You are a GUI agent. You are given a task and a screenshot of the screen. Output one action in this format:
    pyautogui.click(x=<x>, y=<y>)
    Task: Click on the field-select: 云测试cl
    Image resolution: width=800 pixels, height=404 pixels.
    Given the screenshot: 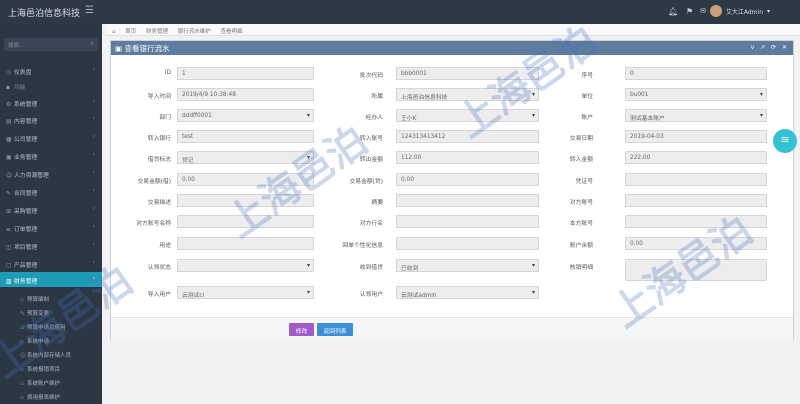 What is the action you would take?
    pyautogui.click(x=245, y=292)
    